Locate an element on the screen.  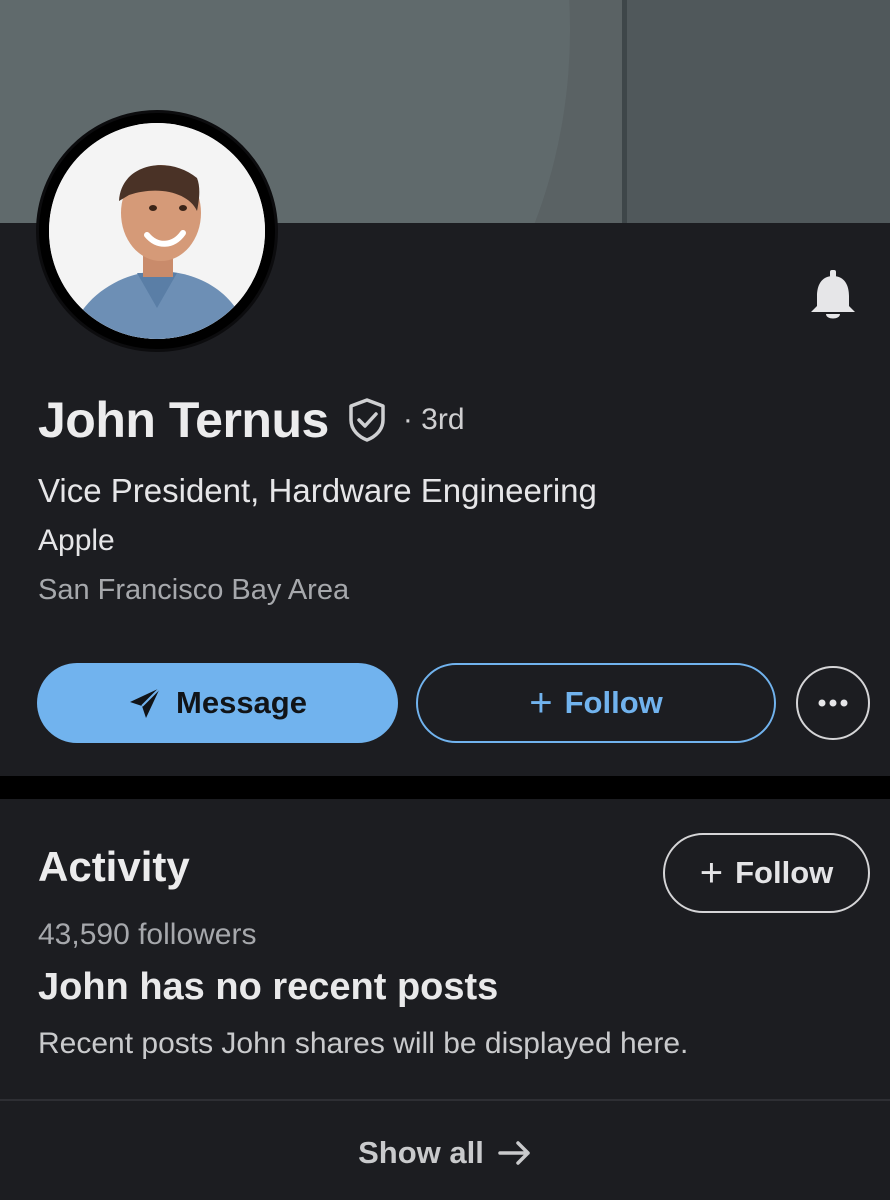
message-button-label: Message is located at coordinates (241, 702).